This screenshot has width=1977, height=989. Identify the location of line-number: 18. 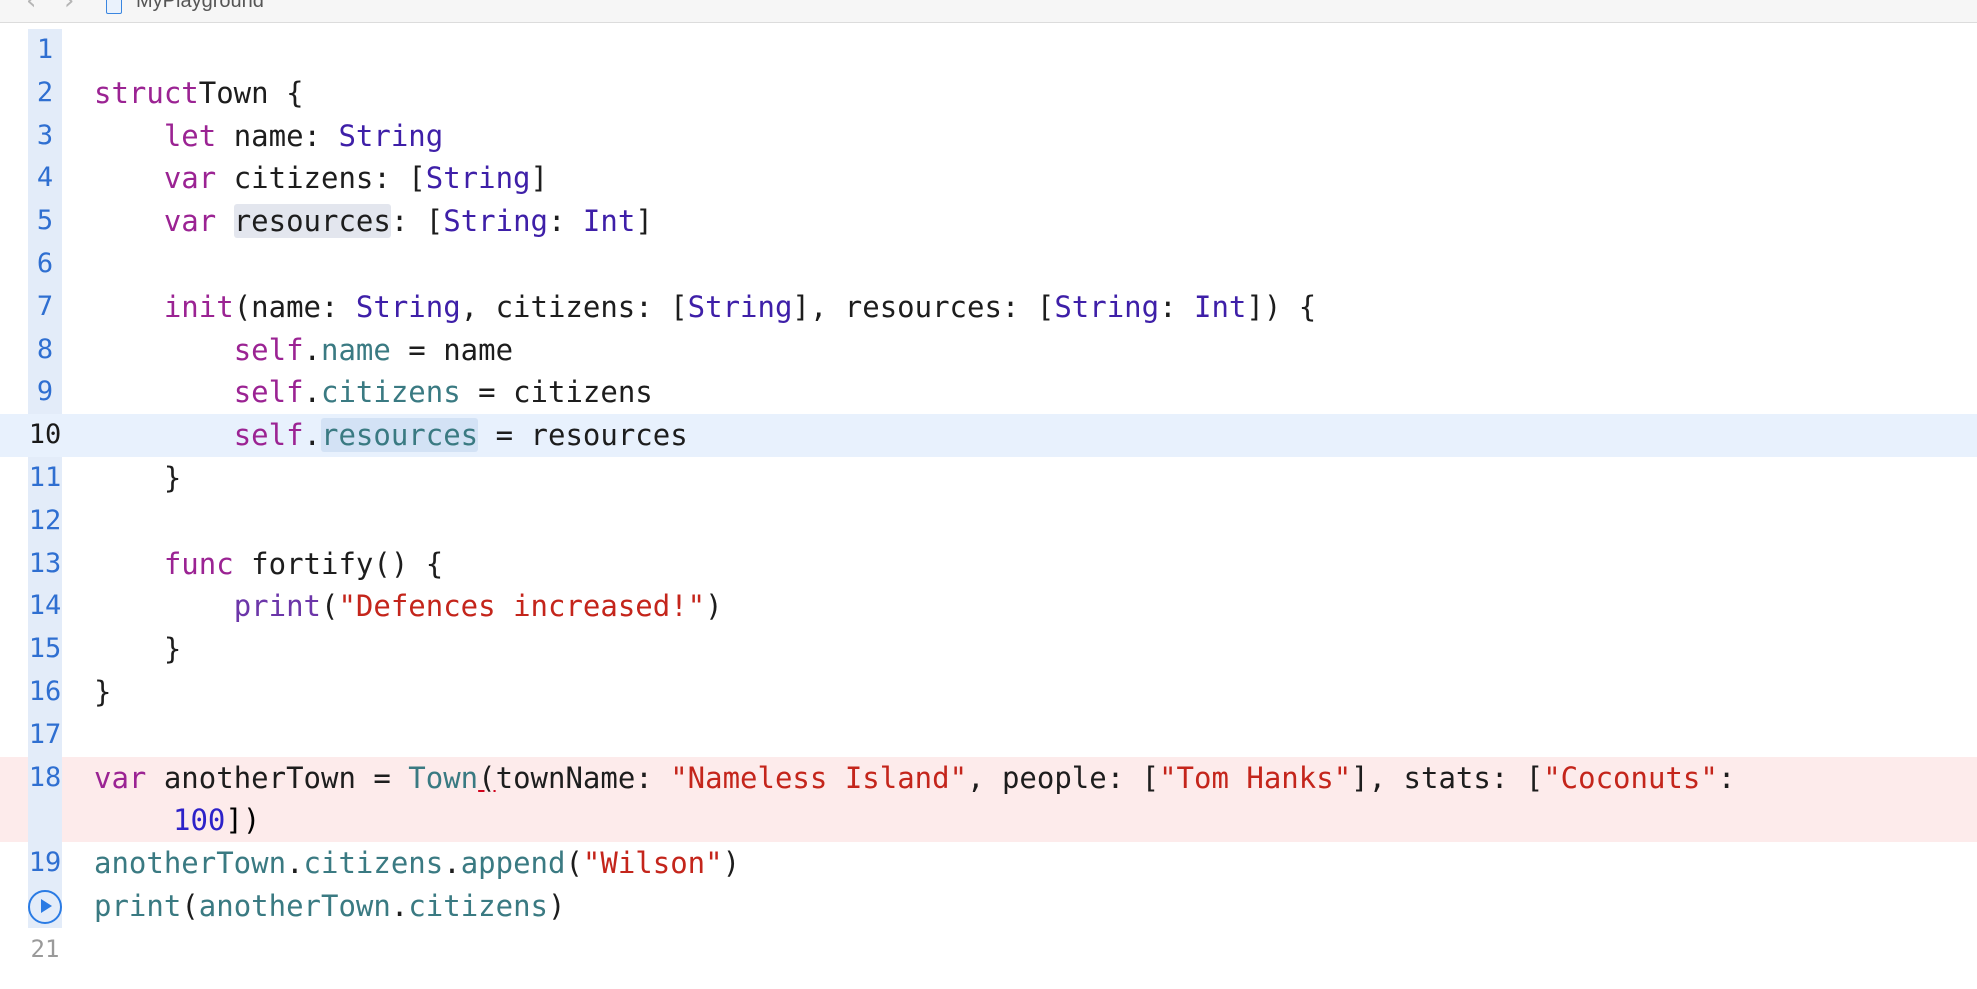
(45, 777).